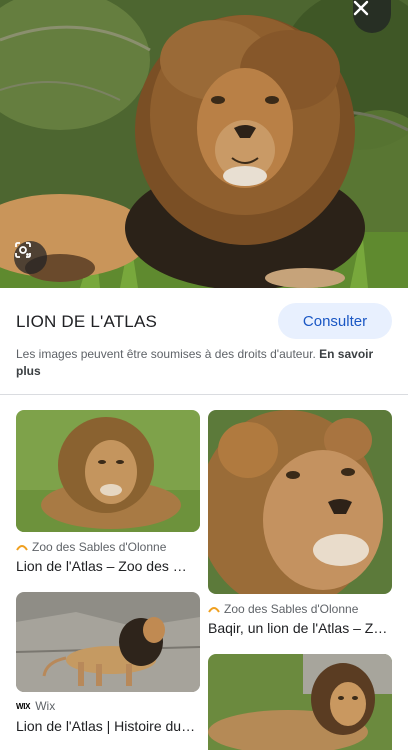 Image resolution: width=408 pixels, height=750 pixels. What do you see at coordinates (23, 250) in the screenshot?
I see `google-lens-icon` at bounding box center [23, 250].